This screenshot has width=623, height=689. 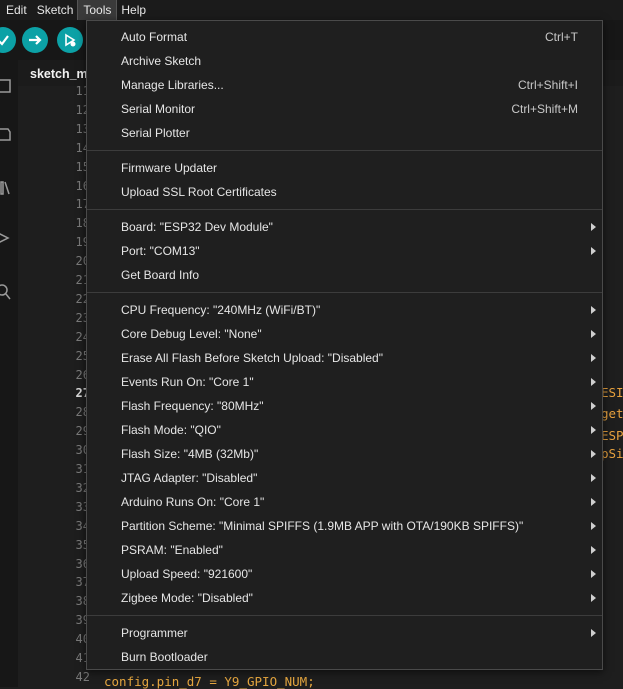 What do you see at coordinates (7, 238) in the screenshot?
I see `debug-panel-icon` at bounding box center [7, 238].